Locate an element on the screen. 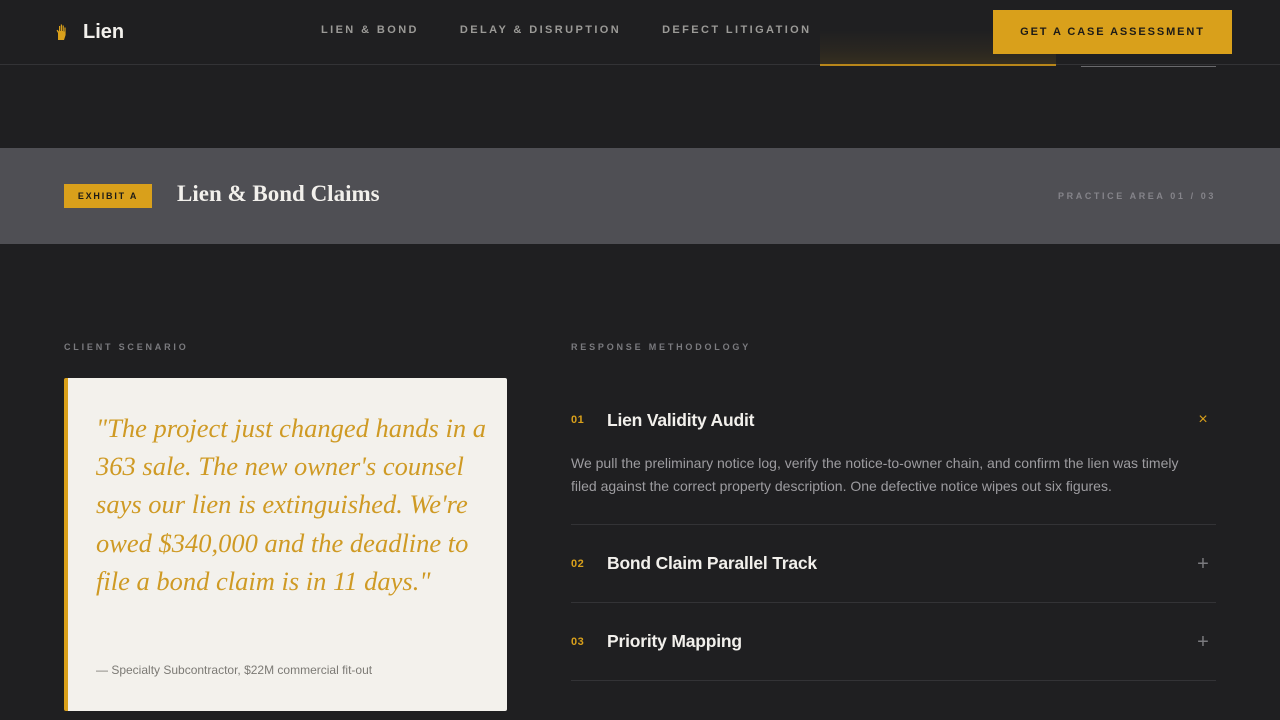 This screenshot has width=1280, height=720. step-title: Lien Validity Audit is located at coordinates (681, 419).